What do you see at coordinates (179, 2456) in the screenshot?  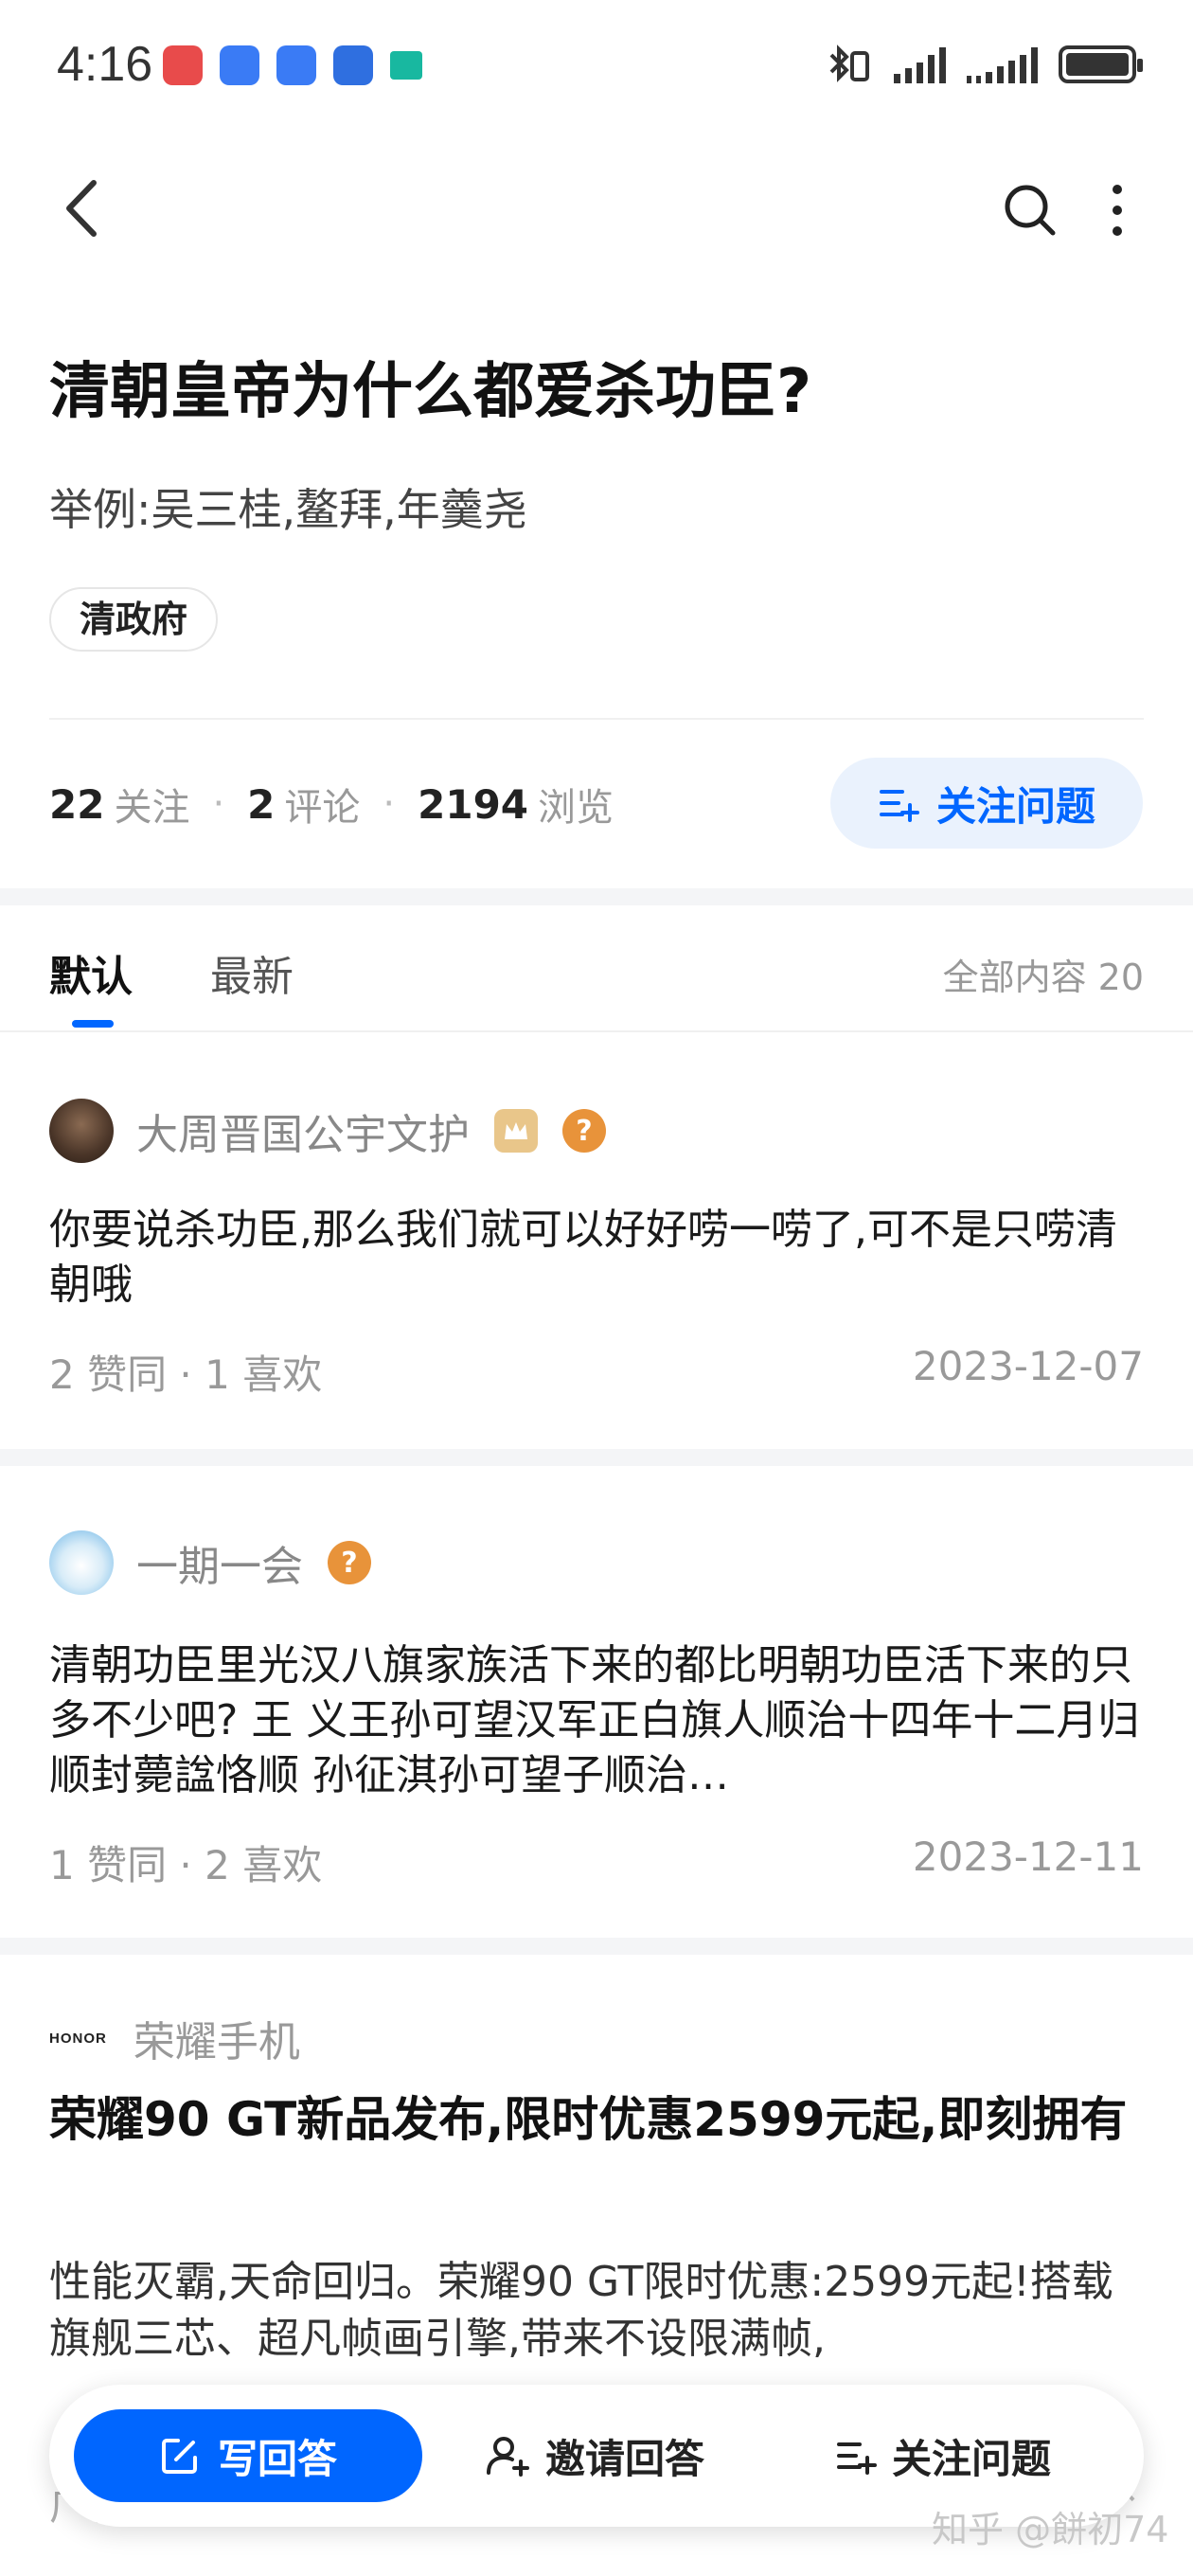 I see `edit-icon` at bounding box center [179, 2456].